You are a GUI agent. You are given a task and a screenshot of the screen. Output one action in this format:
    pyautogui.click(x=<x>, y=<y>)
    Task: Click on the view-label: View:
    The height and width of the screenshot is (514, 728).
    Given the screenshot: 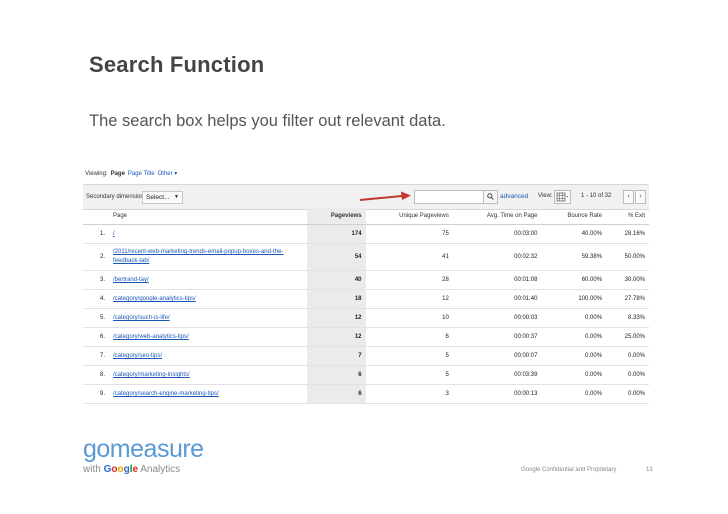 What is the action you would take?
    pyautogui.click(x=545, y=196)
    